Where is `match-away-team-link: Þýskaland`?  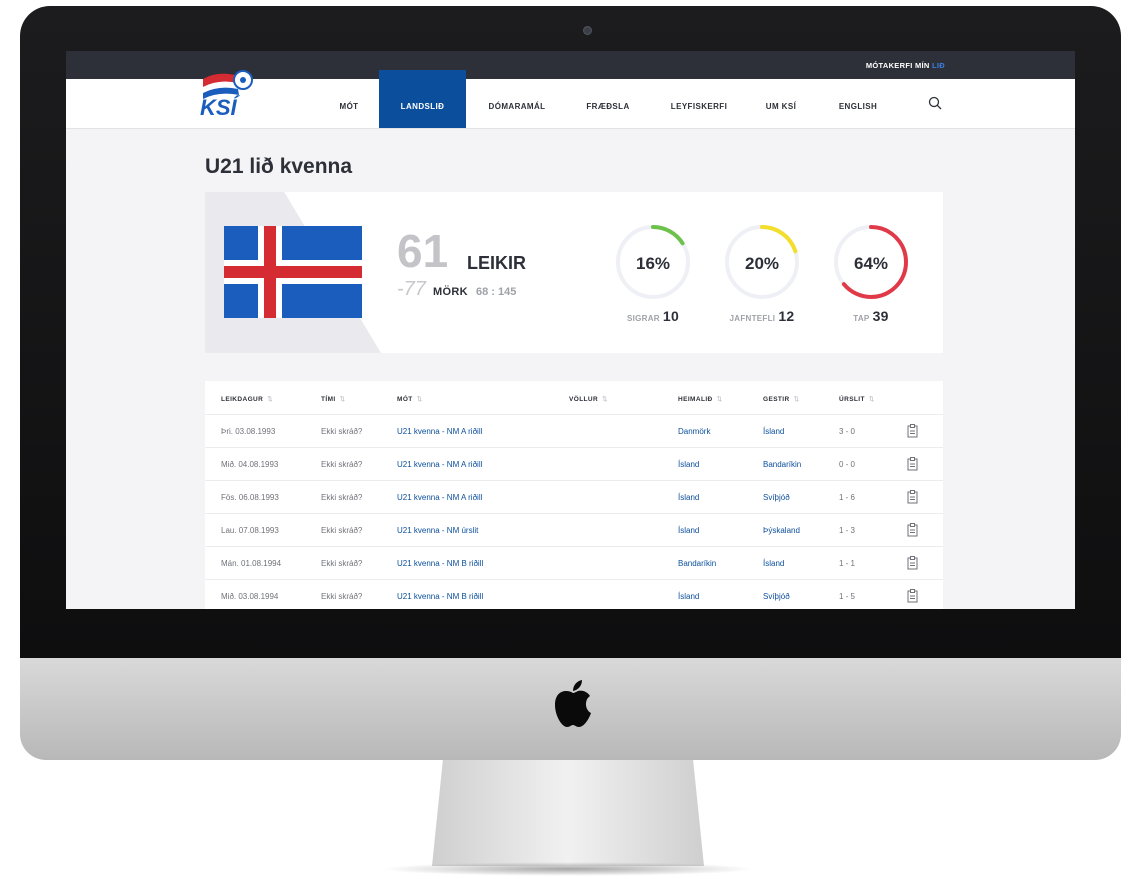
match-away-team-link: Þýskaland is located at coordinates (781, 530).